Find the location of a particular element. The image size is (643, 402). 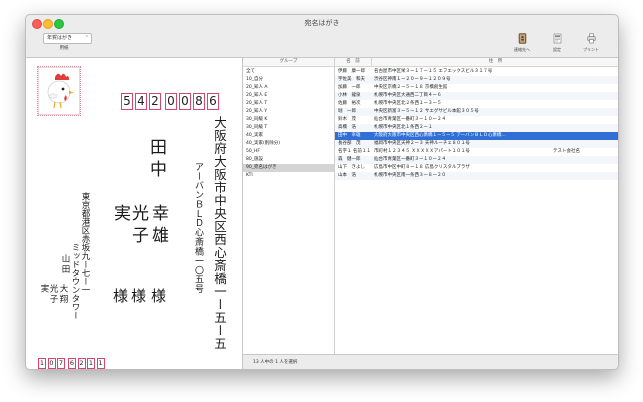

contact-name: 田中 幸雄 is located at coordinates (349, 135).